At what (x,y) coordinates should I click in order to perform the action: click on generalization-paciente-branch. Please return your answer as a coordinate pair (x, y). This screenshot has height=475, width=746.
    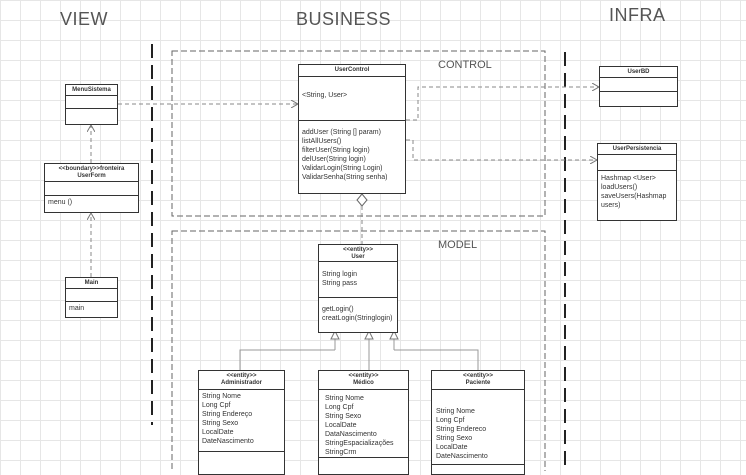
    Looking at the image, I should click on (436, 359).